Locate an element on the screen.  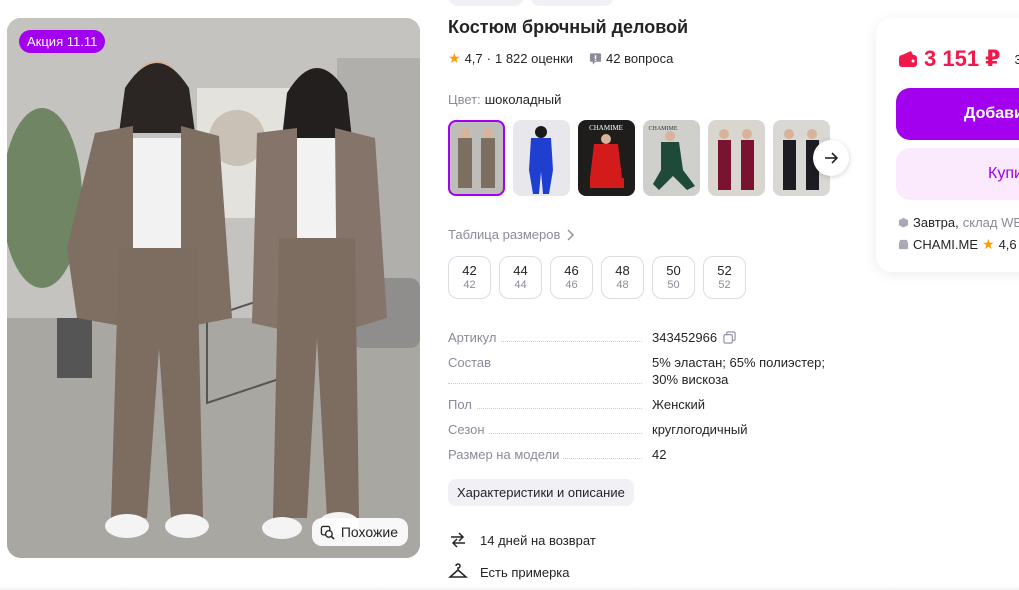
size-sub-label: 50 is located at coordinates (673, 285).